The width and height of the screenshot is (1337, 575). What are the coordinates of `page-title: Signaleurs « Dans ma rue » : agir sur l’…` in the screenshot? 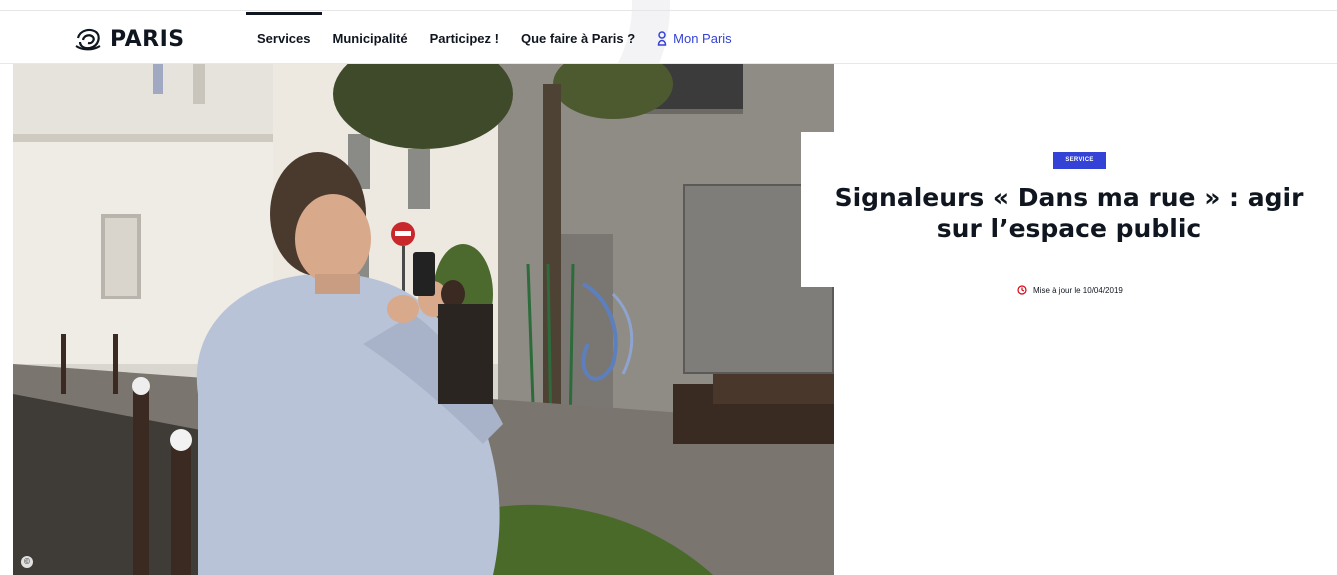 It's located at (1069, 213).